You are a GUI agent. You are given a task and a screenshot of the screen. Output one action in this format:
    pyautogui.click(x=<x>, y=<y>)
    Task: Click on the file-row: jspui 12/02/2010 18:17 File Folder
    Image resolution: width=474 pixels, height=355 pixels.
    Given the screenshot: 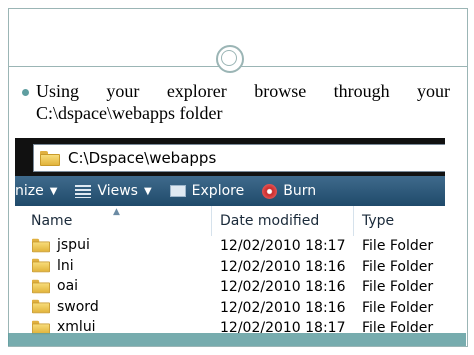 What is the action you would take?
    pyautogui.click(x=230, y=246)
    